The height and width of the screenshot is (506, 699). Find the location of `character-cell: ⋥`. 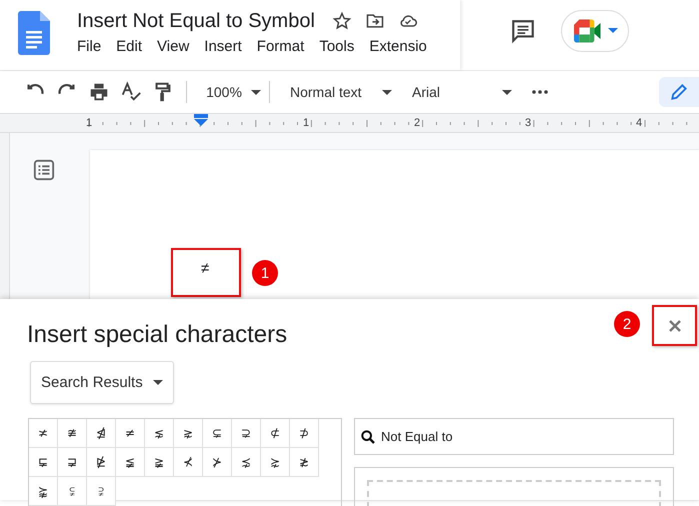

character-cell: ⋥ is located at coordinates (72, 462).